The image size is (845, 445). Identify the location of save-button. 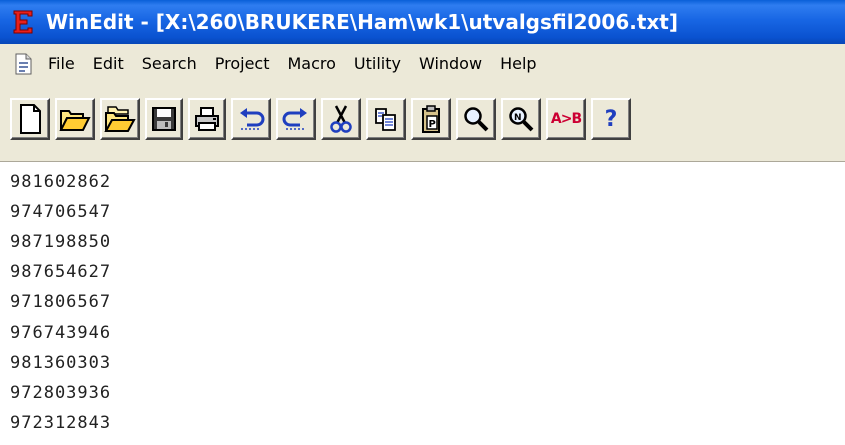
(164, 119).